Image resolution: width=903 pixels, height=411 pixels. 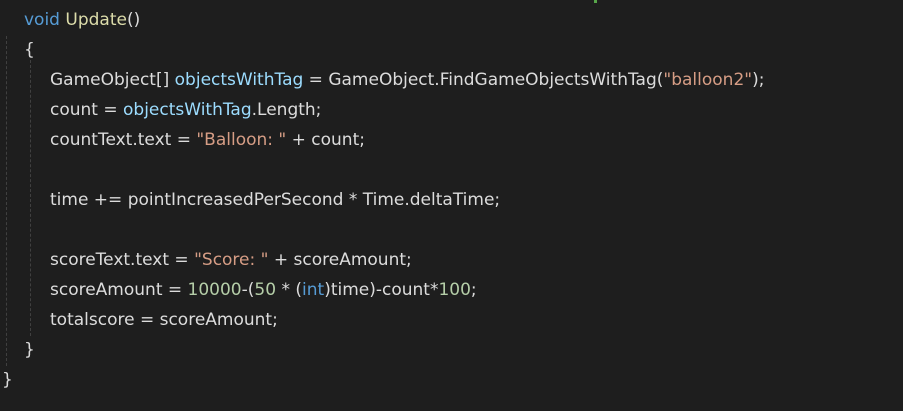 I want to click on indent-guide-method, so click(x=30, y=198).